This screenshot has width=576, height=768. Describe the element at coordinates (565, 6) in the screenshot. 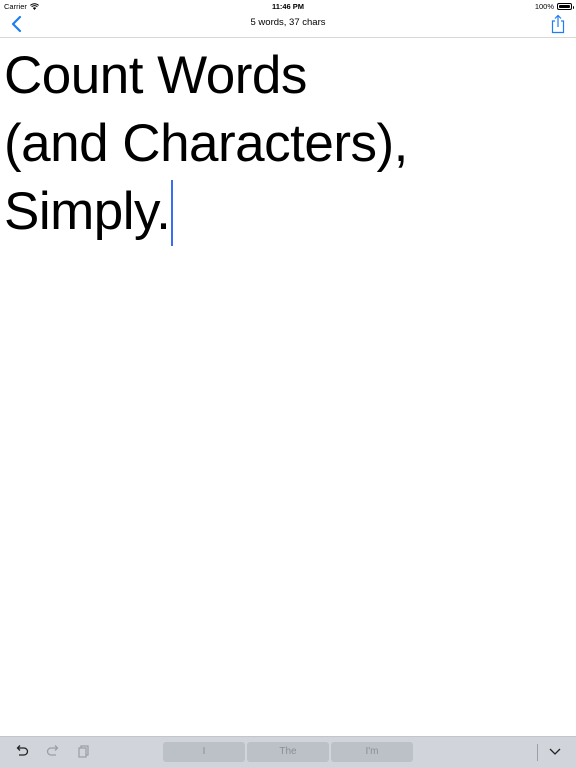

I see `battery-icon` at that location.